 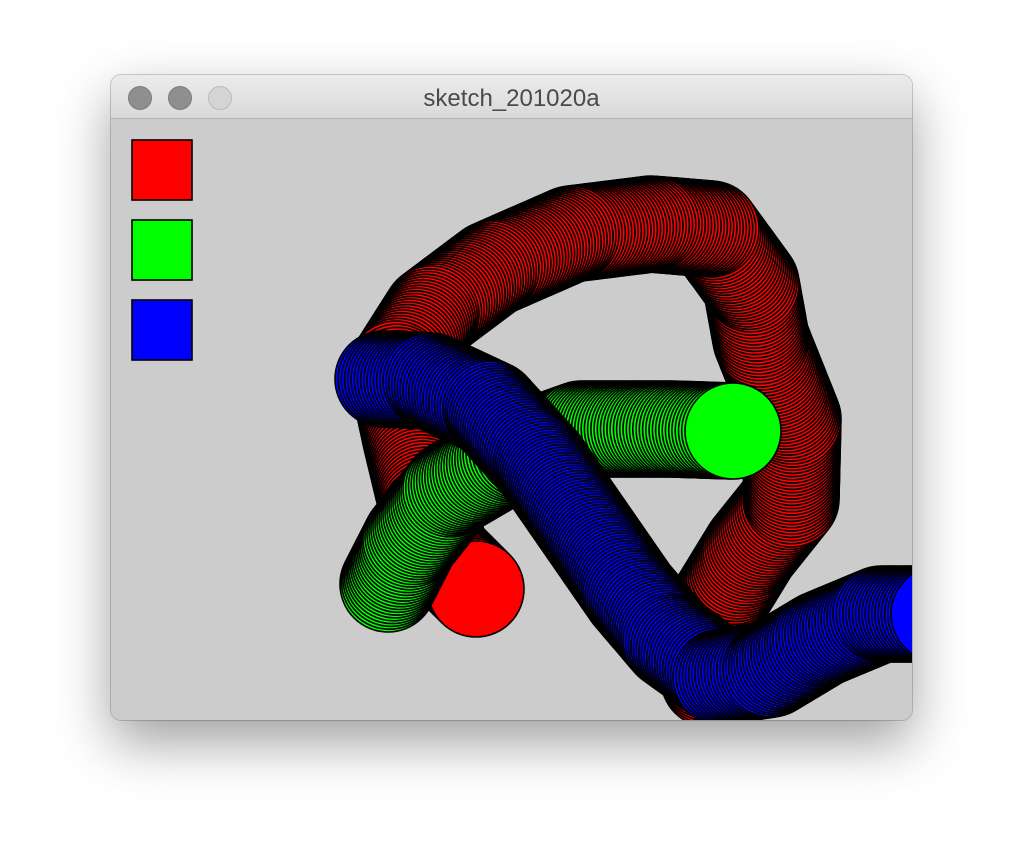 What do you see at coordinates (733, 431) in the screenshot?
I see `brush-dab` at bounding box center [733, 431].